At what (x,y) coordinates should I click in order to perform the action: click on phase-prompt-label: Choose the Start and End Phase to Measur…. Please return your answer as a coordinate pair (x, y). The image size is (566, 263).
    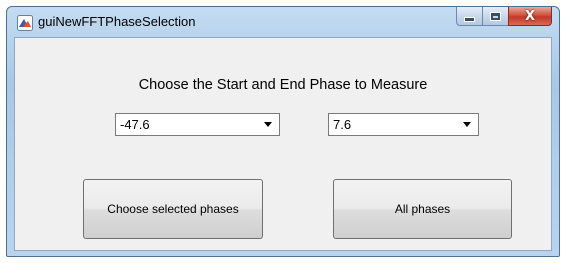
    Looking at the image, I should click on (283, 85).